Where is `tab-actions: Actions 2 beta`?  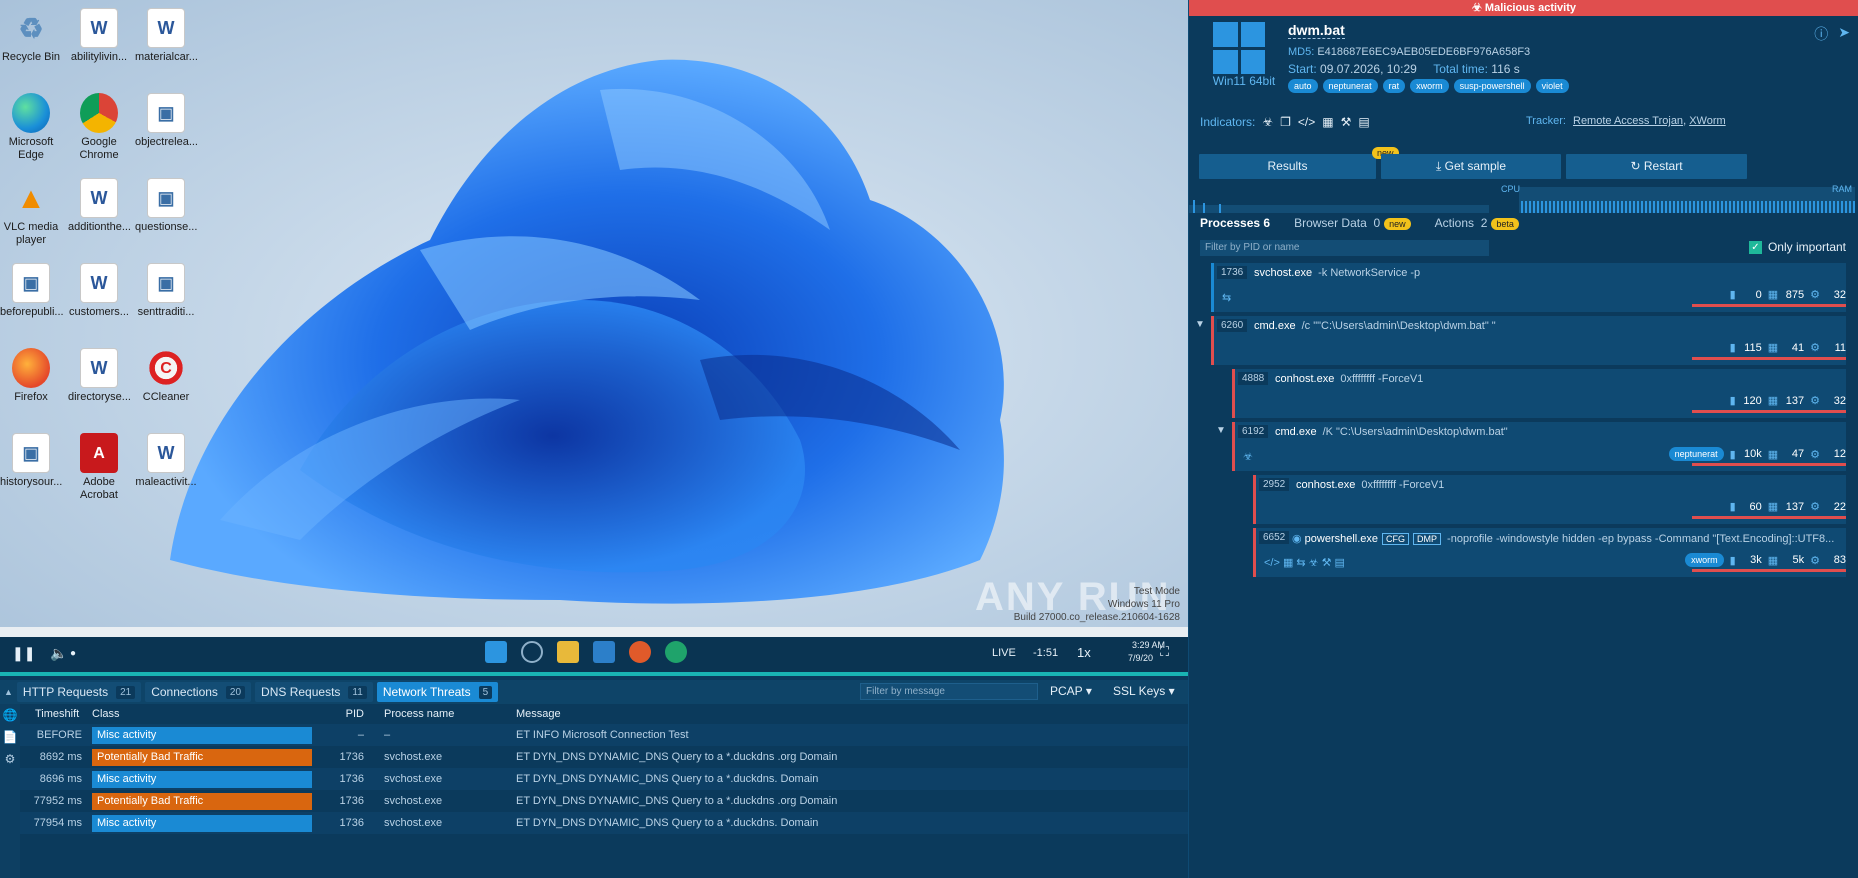 tab-actions: Actions 2 beta is located at coordinates (1477, 223).